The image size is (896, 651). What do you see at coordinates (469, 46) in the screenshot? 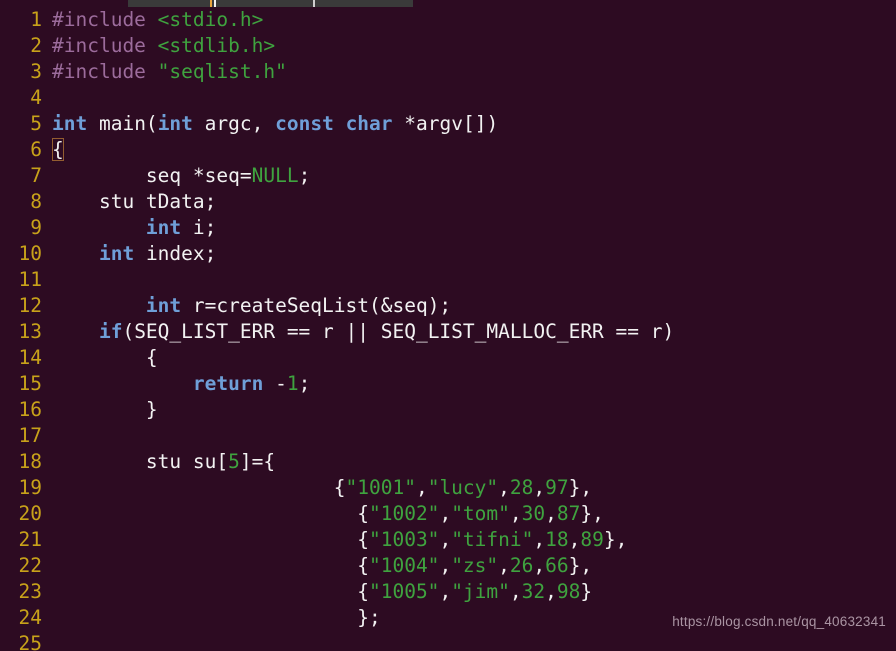
I see `line-content: #include <stdlib.h>` at bounding box center [469, 46].